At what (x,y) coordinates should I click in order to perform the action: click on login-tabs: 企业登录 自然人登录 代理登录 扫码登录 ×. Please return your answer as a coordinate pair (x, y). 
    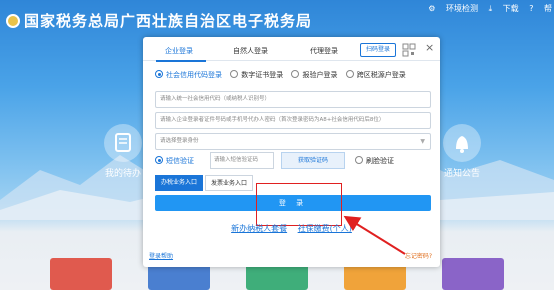
    Looking at the image, I should click on (291, 49).